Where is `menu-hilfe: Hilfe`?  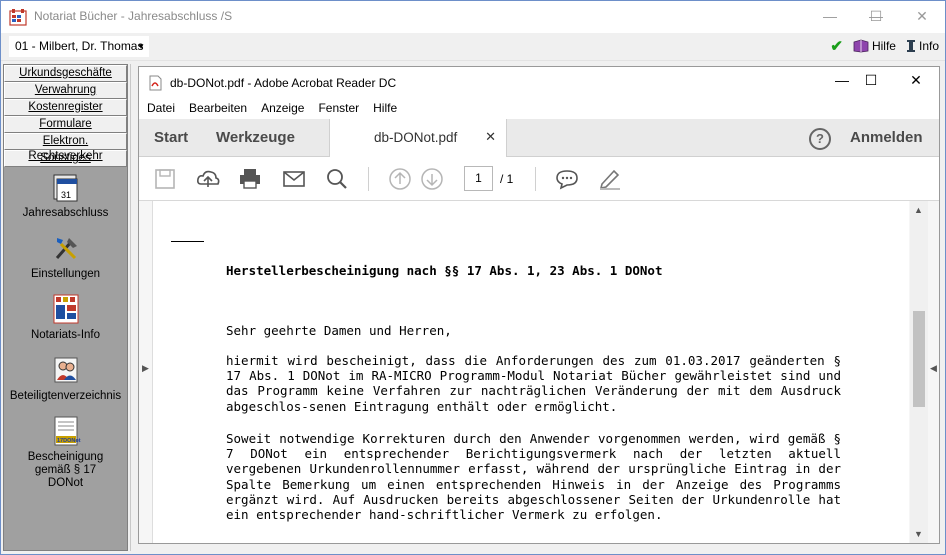
menu-hilfe: Hilfe is located at coordinates (385, 108).